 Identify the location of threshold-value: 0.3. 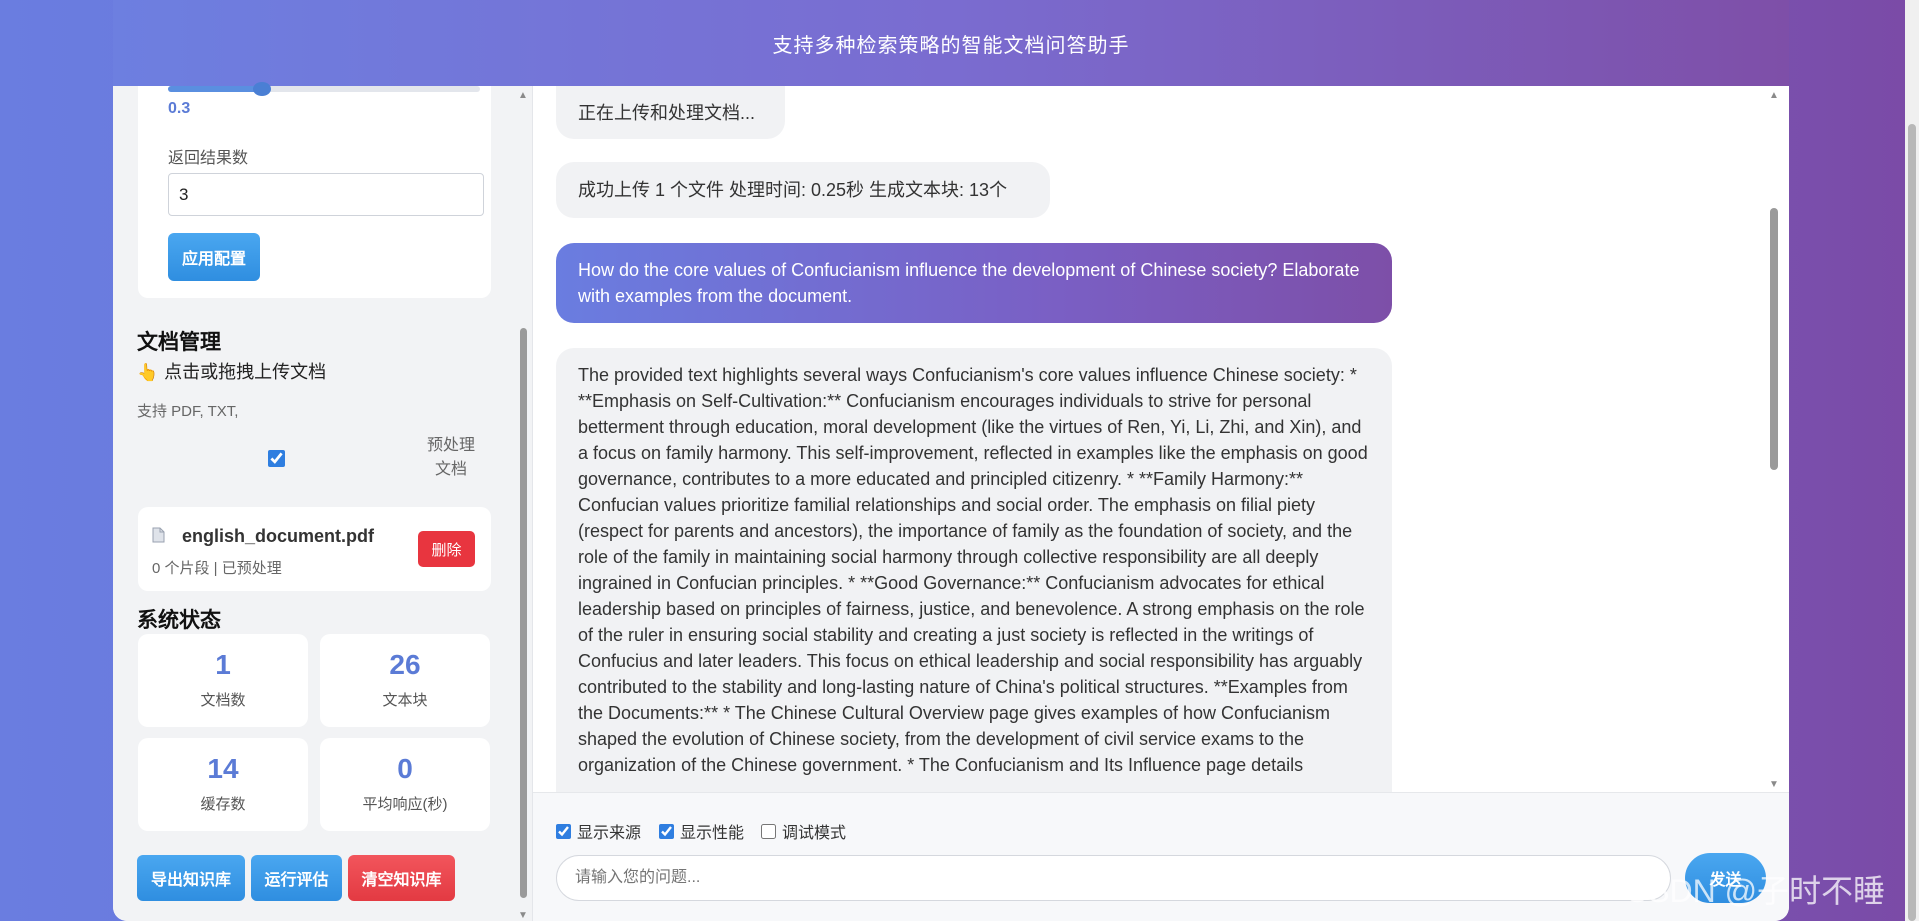
(179, 108).